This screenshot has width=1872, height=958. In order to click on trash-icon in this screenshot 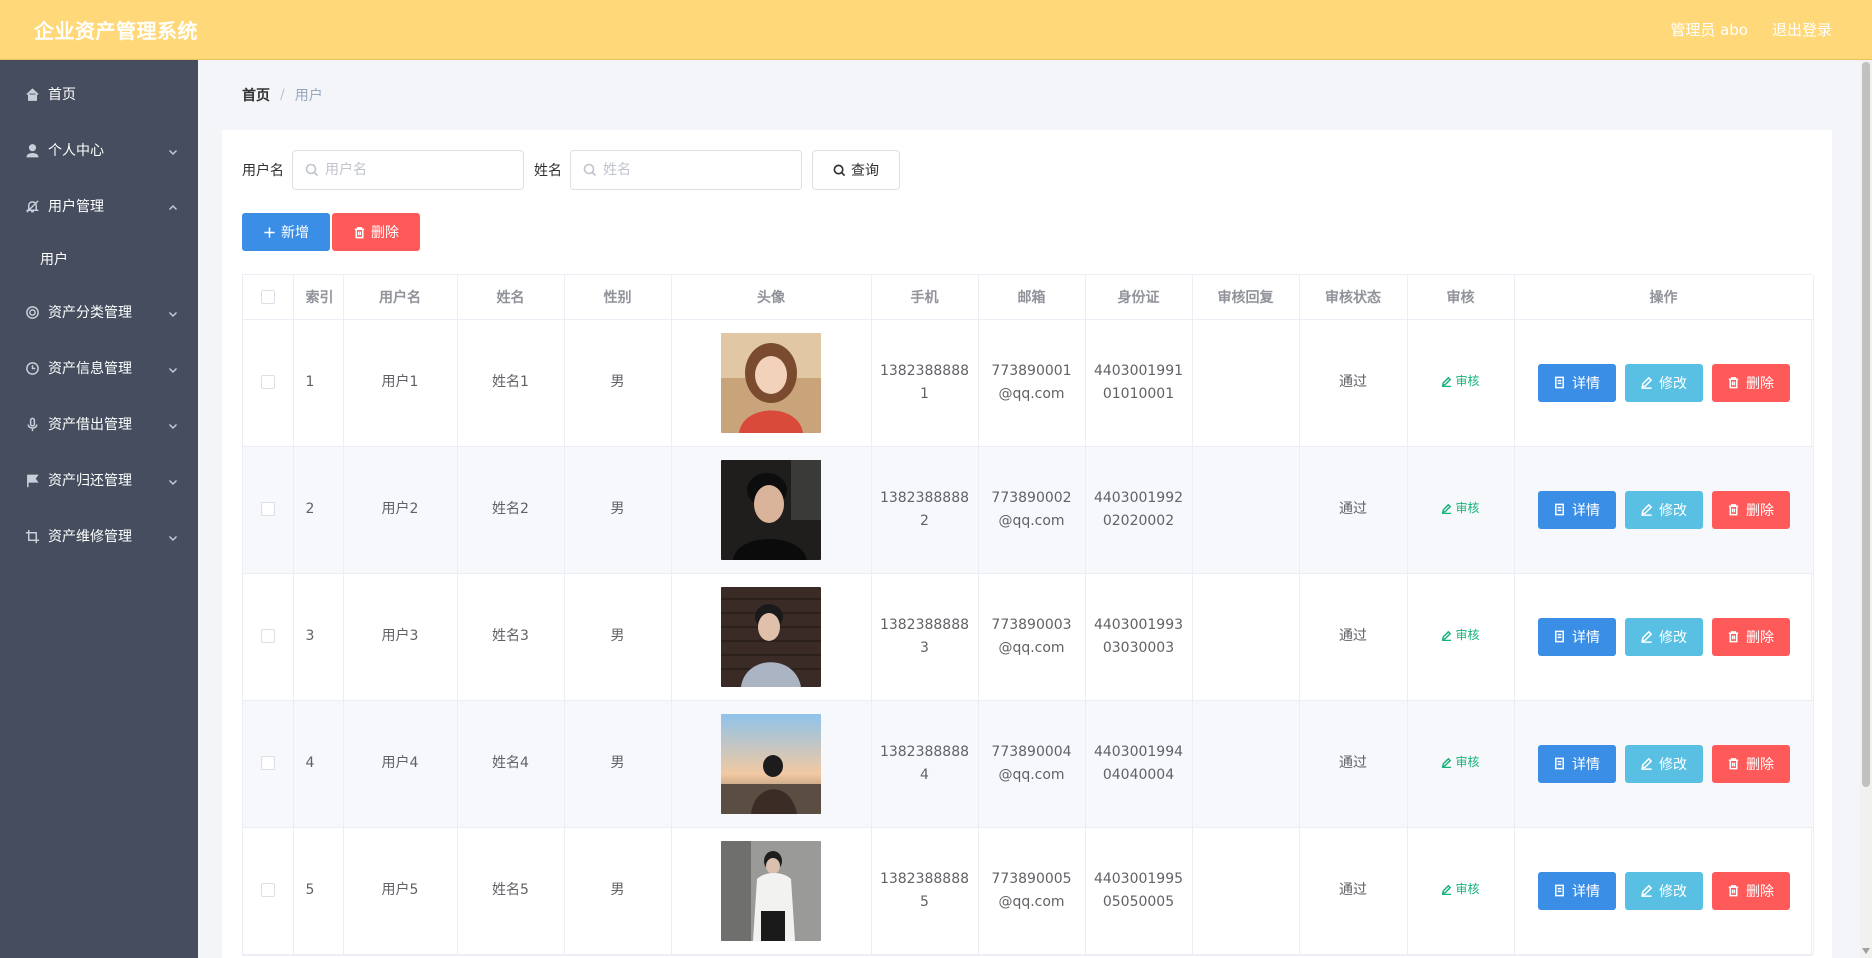, I will do `click(1733, 764)`.